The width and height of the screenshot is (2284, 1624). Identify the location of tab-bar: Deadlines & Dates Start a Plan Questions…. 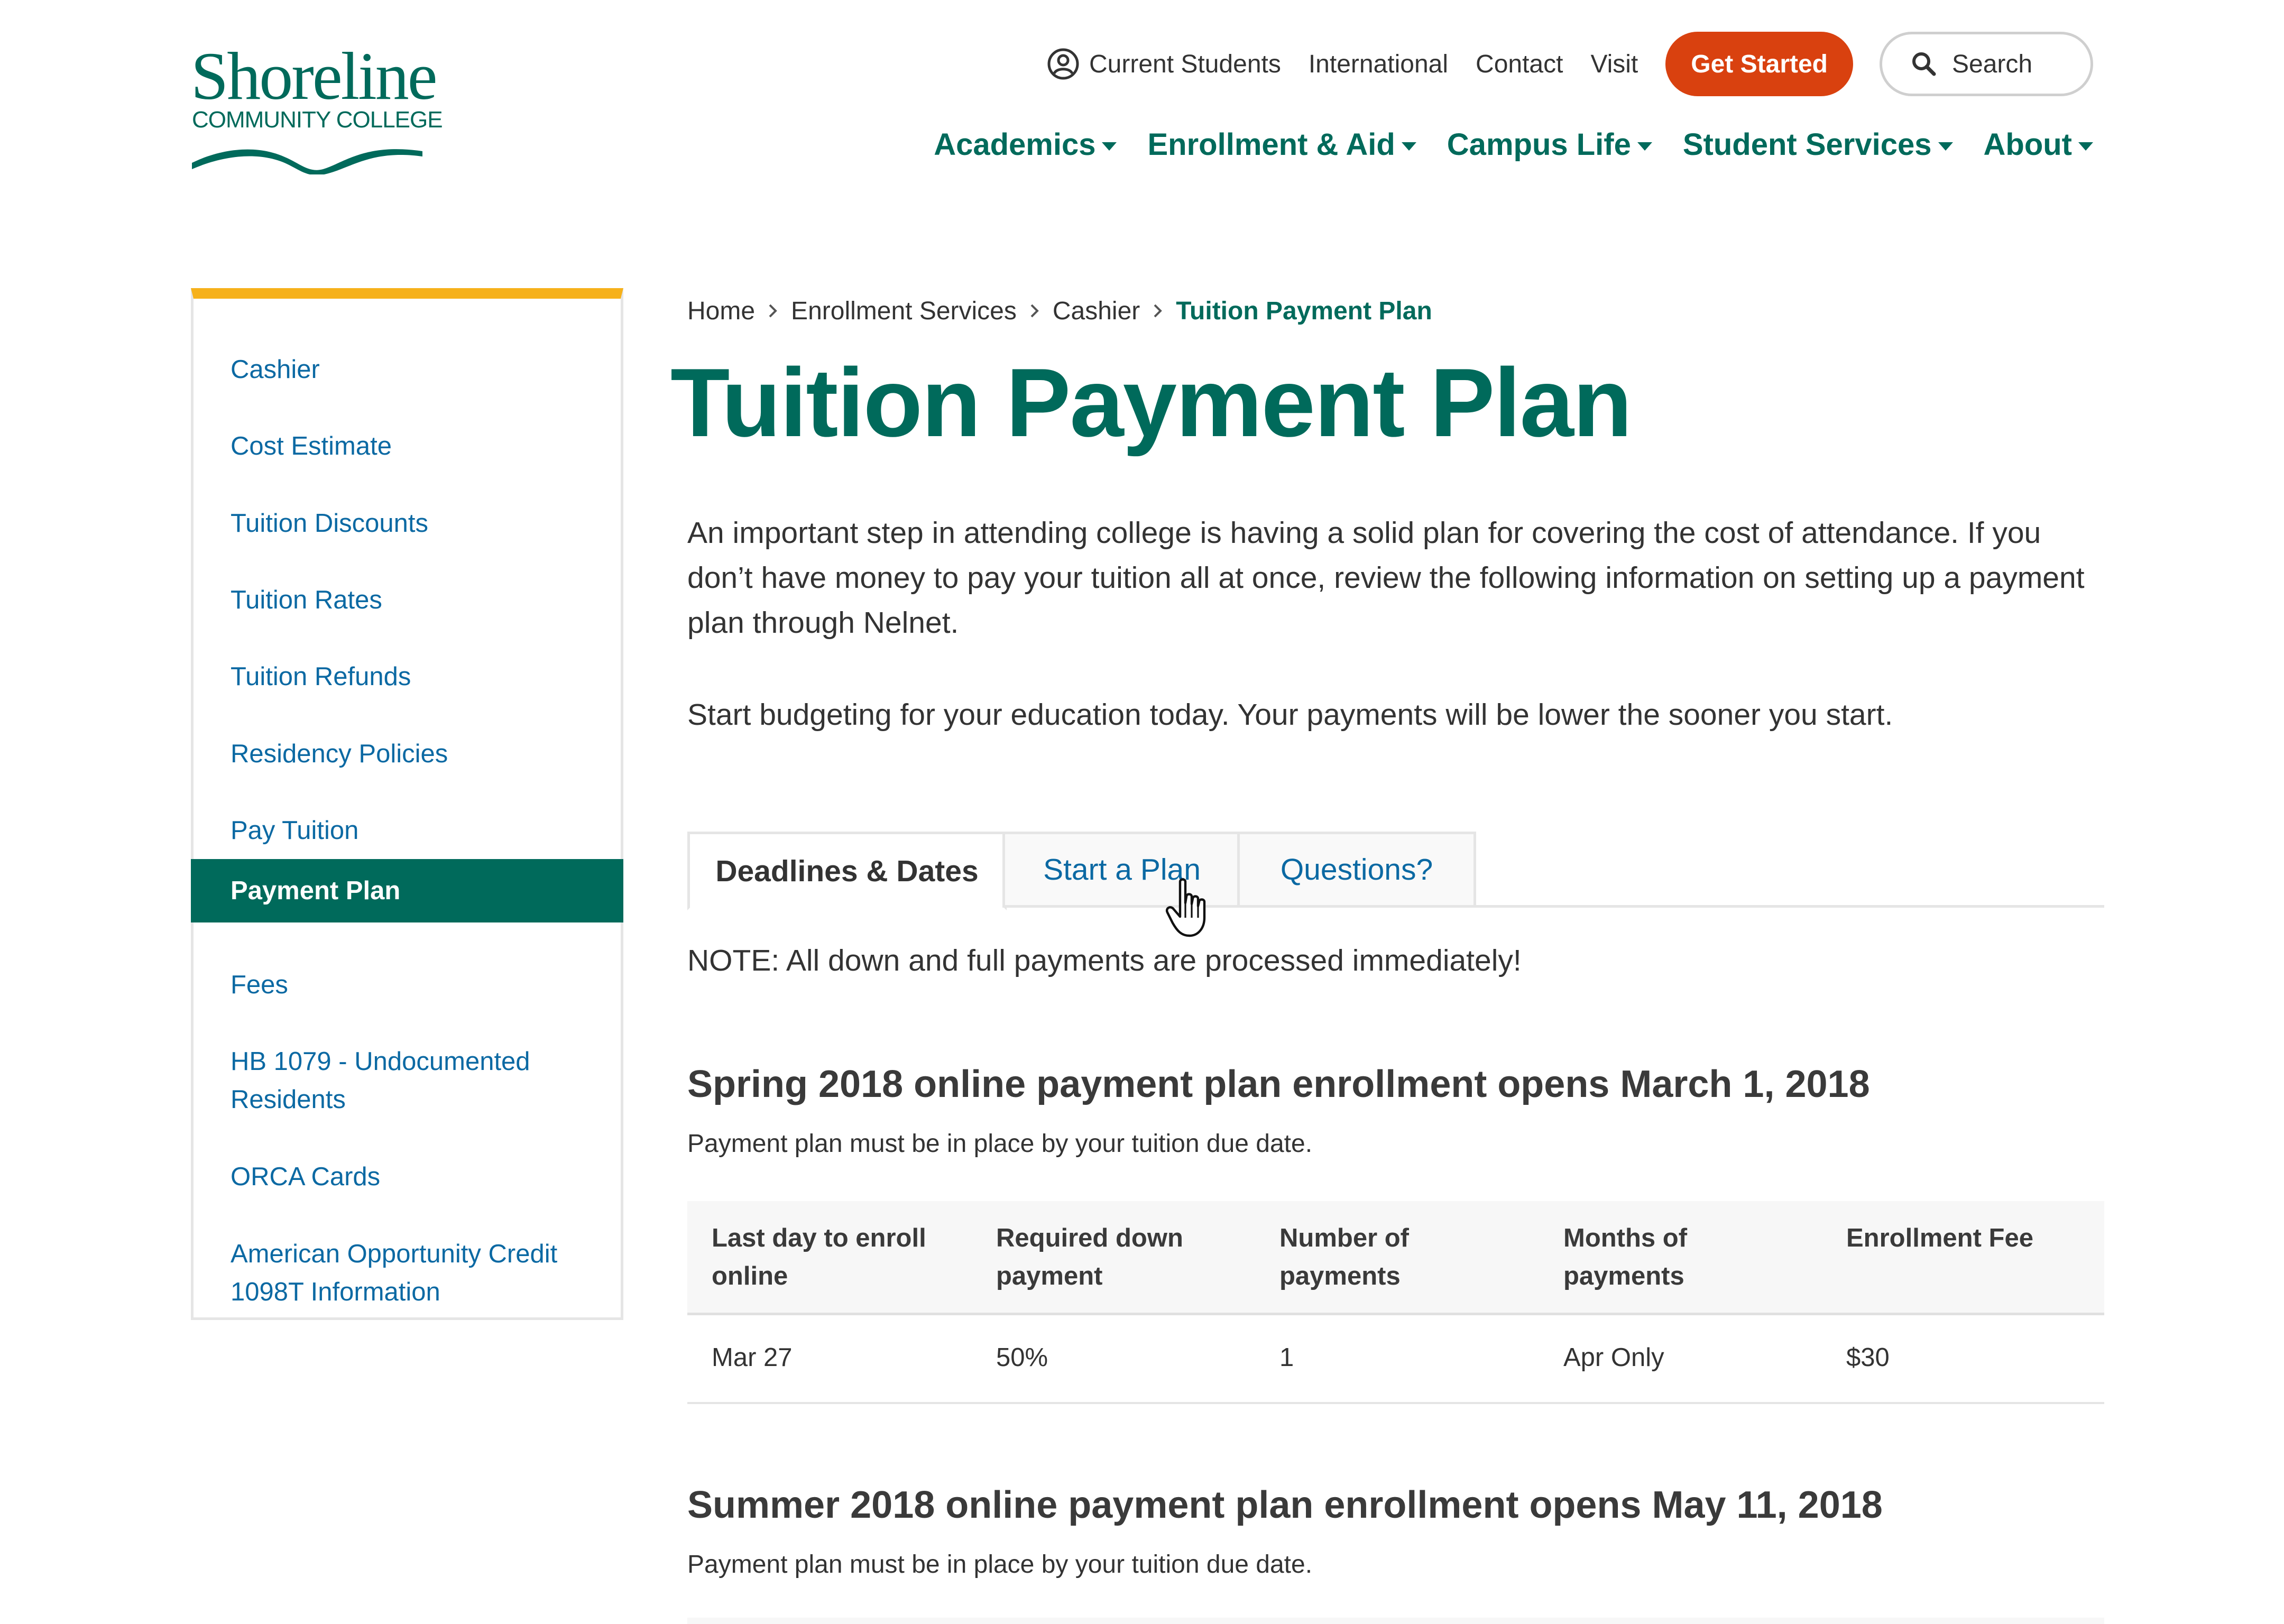
(1395, 871).